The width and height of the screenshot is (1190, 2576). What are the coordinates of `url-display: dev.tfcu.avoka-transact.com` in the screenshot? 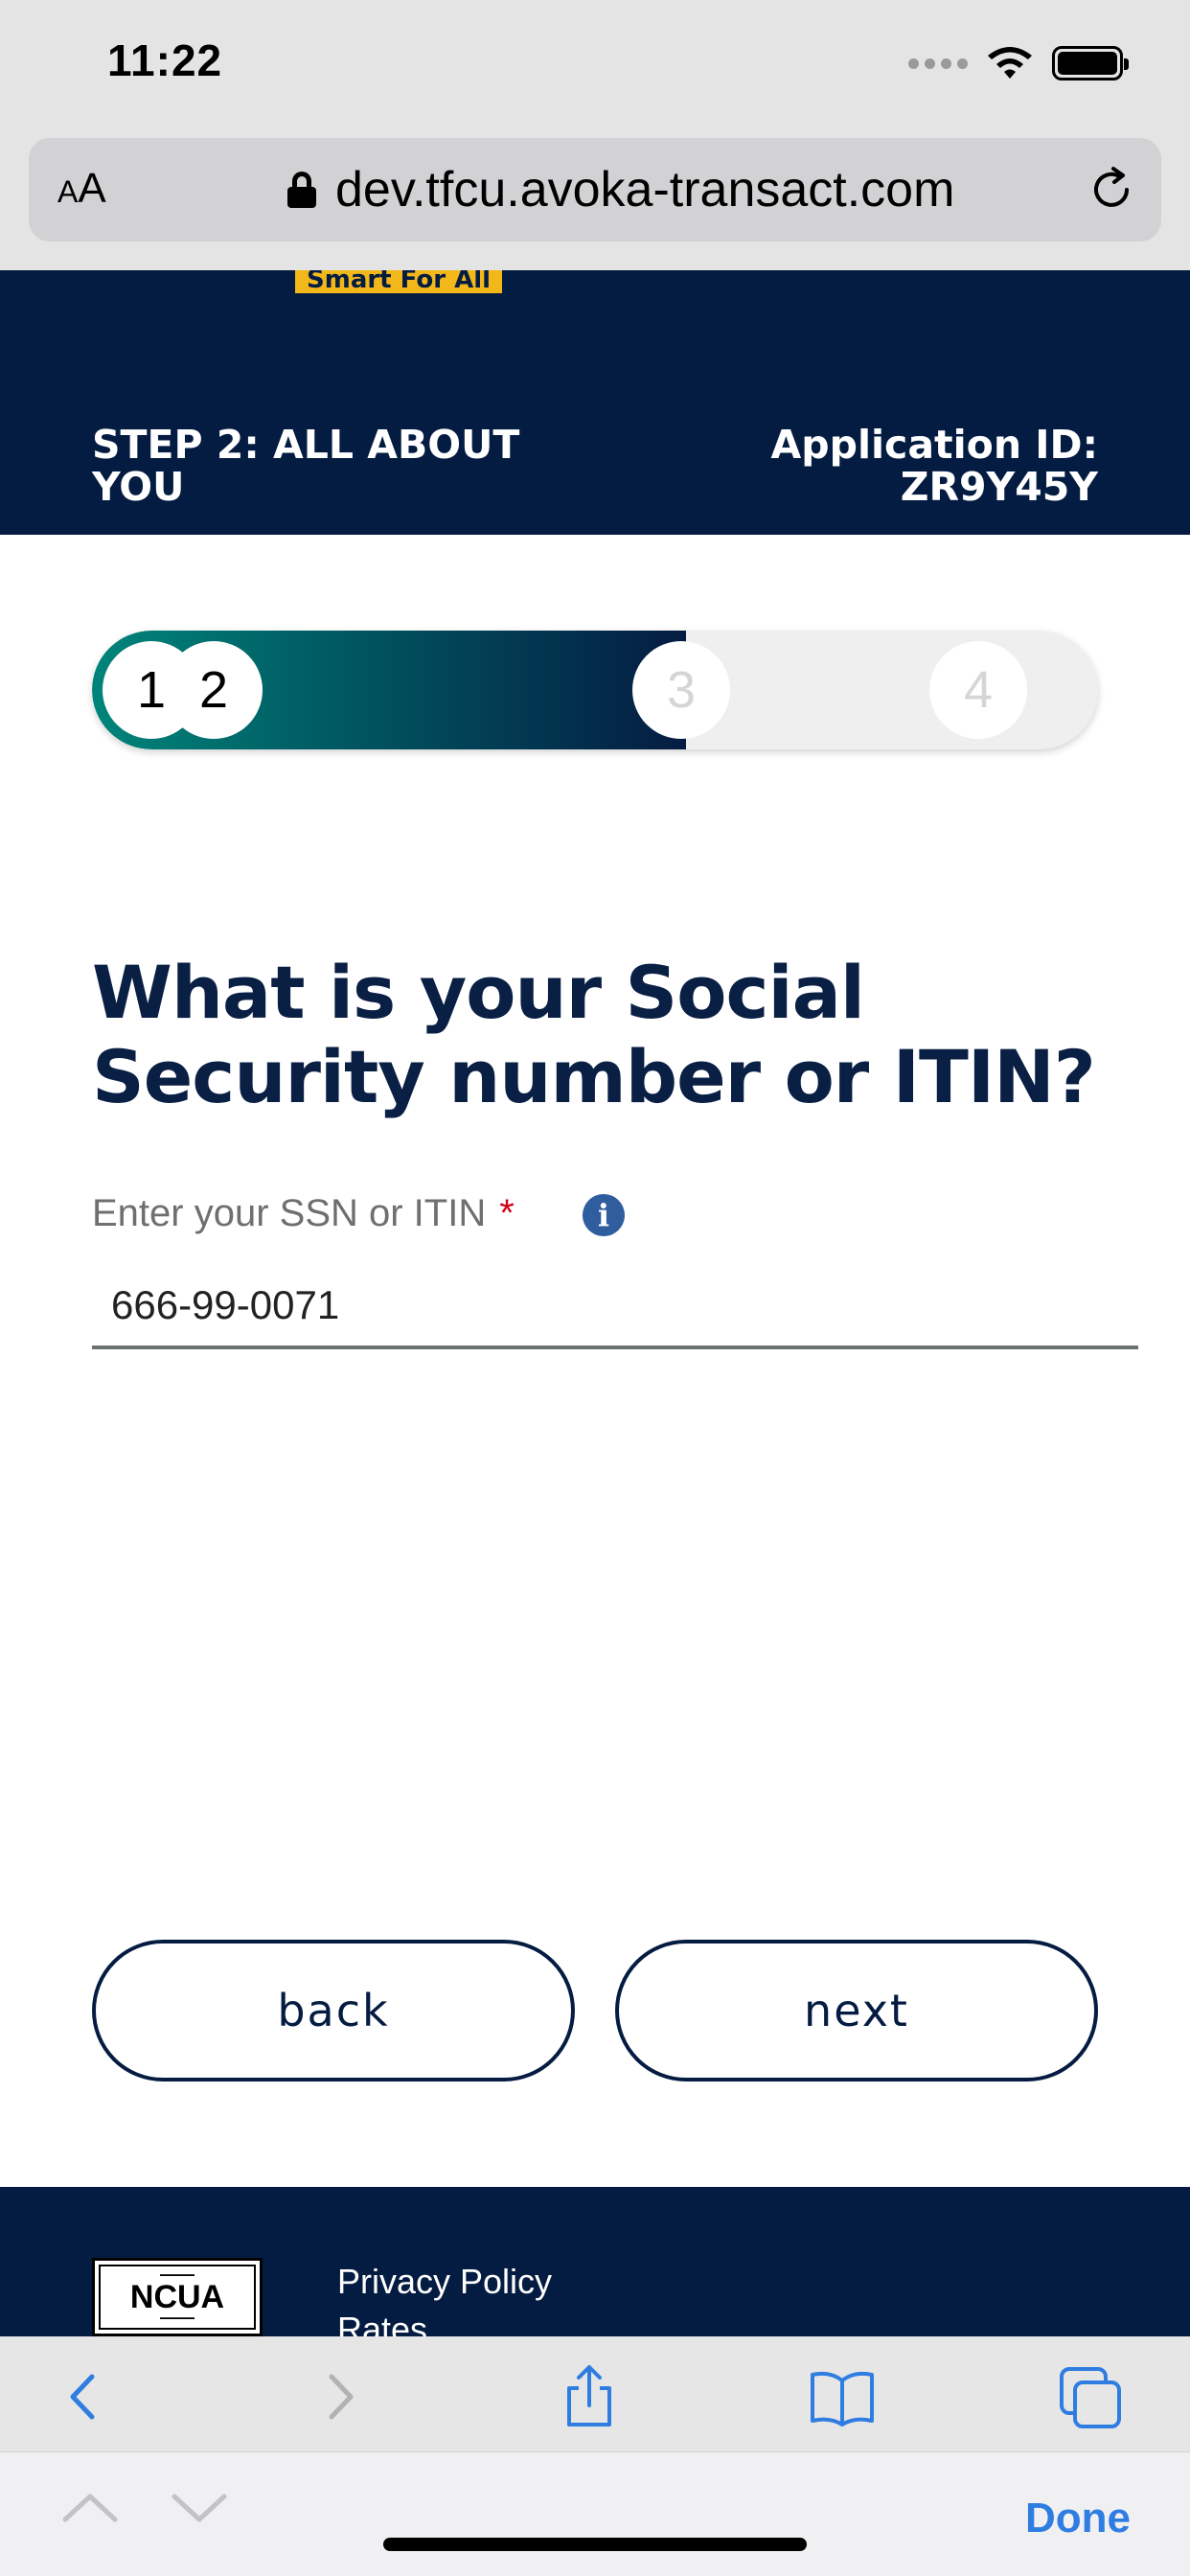 It's located at (621, 189).